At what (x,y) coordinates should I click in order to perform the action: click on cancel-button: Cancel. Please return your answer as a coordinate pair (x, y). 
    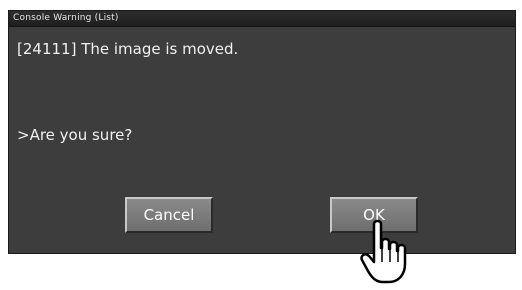
    Looking at the image, I should click on (169, 215).